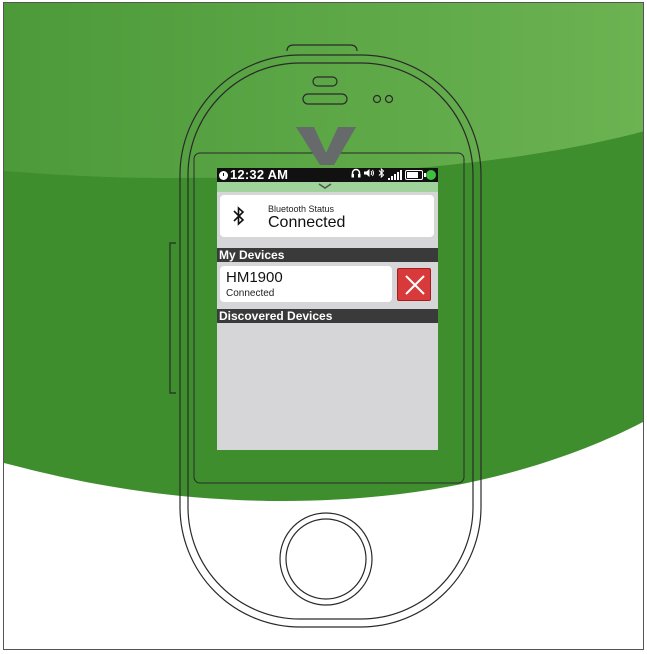 The width and height of the screenshot is (647, 654). I want to click on remove-device-button, so click(414, 284).